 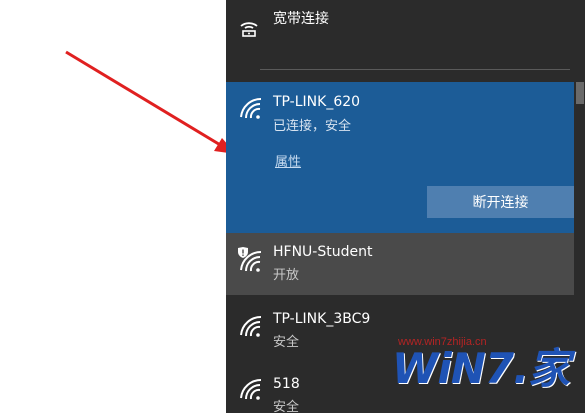 I want to click on network-name: 518, so click(x=286, y=384).